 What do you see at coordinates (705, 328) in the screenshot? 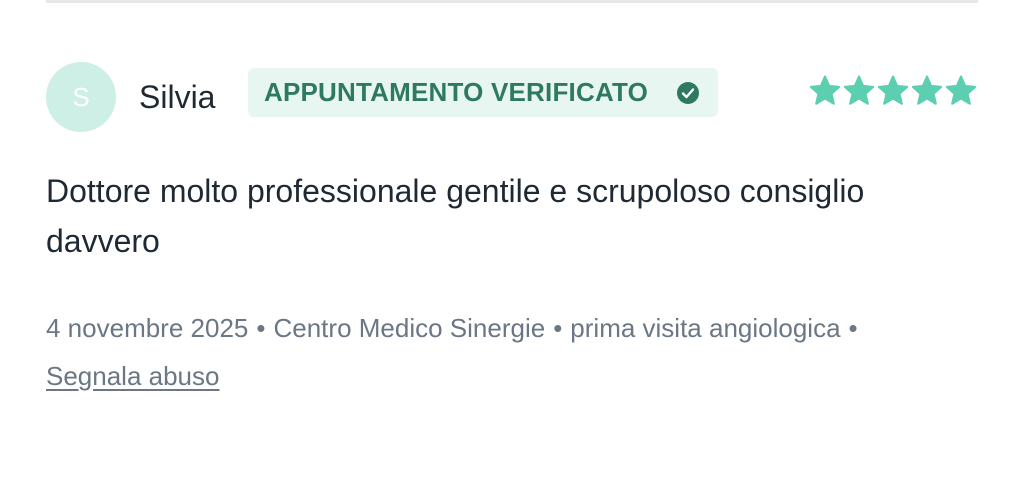
I see `review-visit-type: prima visita angiologica` at bounding box center [705, 328].